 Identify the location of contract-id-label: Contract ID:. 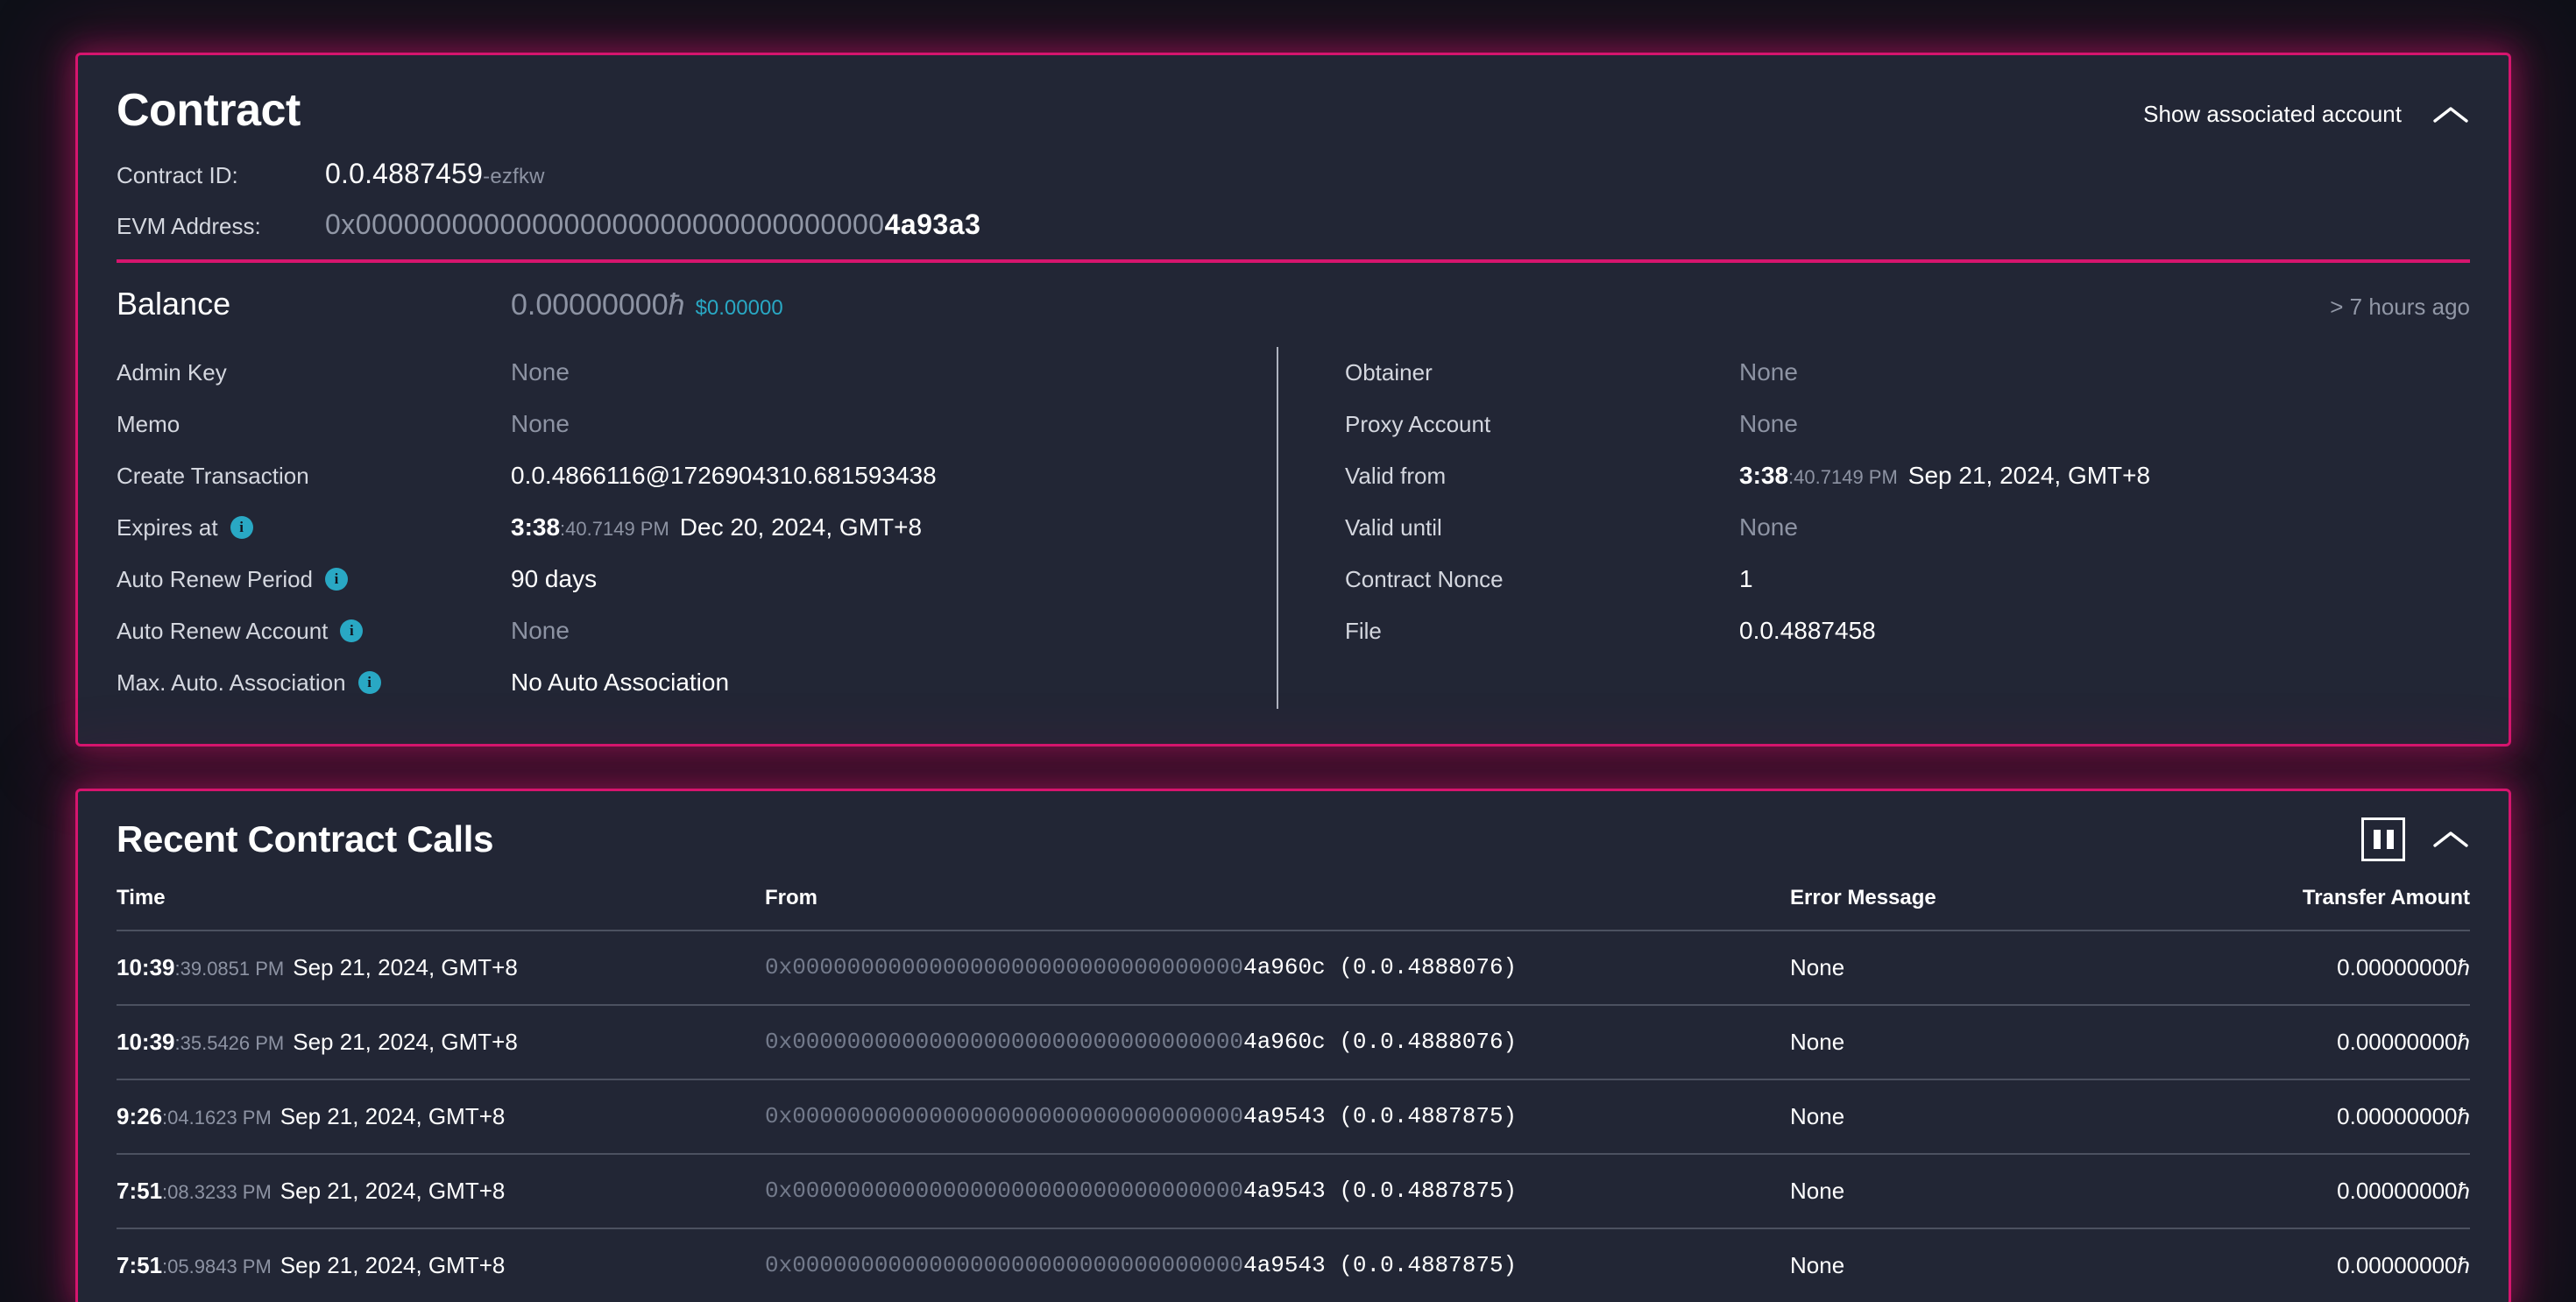
(177, 174).